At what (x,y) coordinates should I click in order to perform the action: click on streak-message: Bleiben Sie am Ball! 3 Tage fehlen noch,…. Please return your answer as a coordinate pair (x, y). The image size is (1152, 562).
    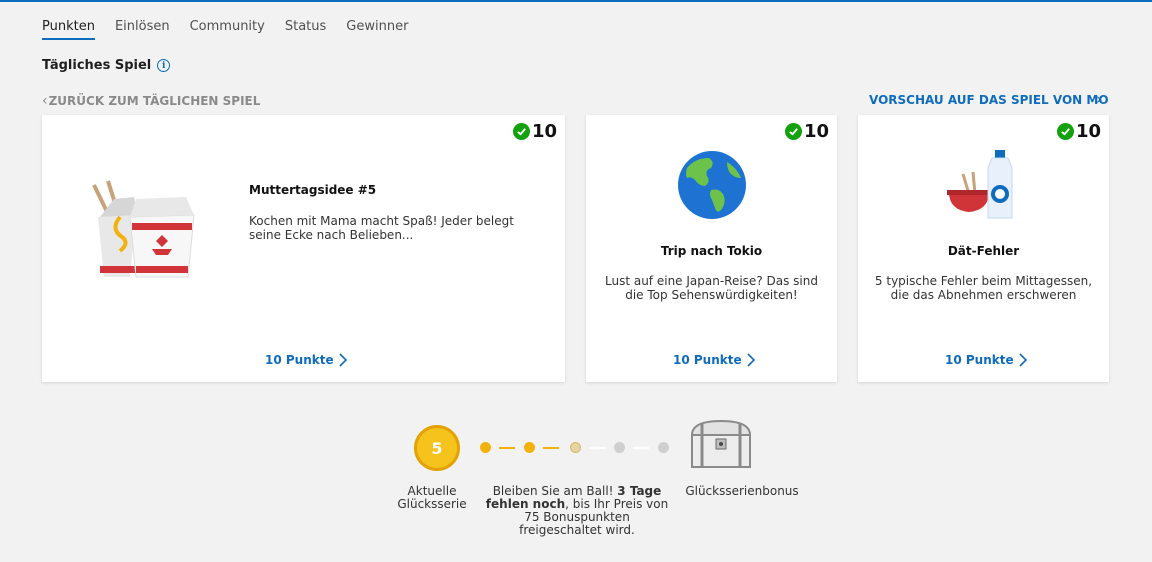
    Looking at the image, I should click on (577, 511).